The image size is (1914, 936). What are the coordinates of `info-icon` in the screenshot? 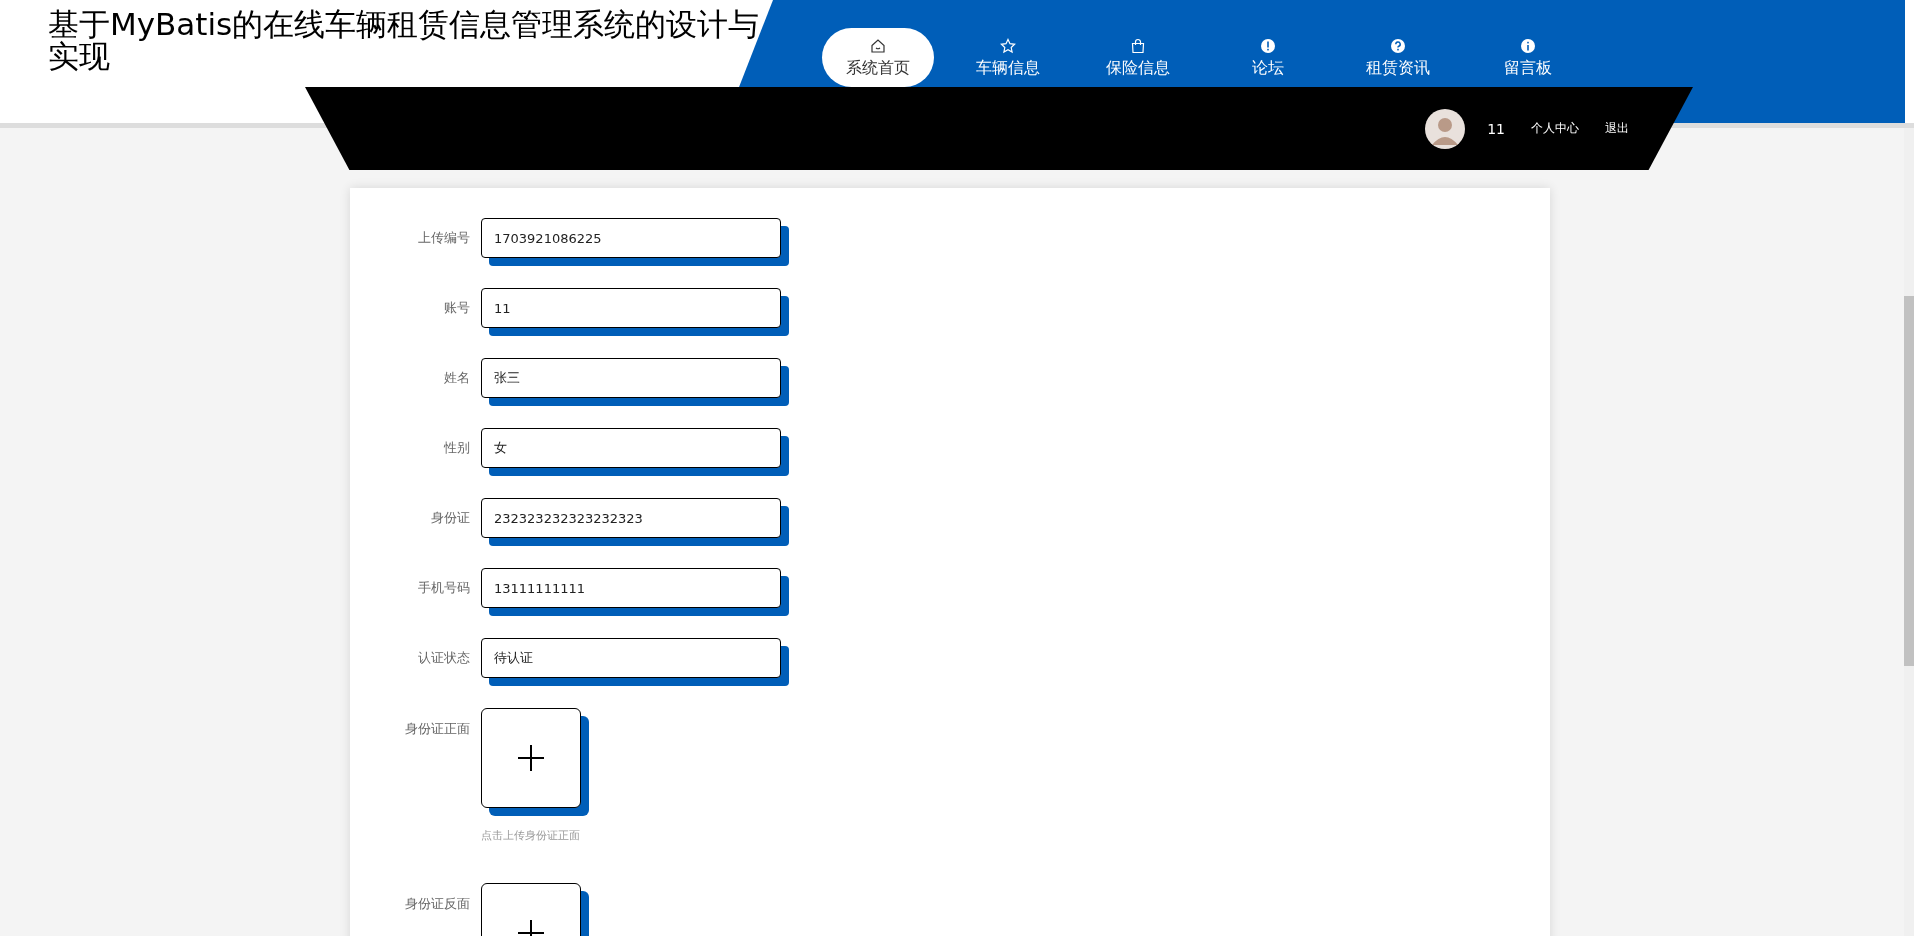 It's located at (1528, 46).